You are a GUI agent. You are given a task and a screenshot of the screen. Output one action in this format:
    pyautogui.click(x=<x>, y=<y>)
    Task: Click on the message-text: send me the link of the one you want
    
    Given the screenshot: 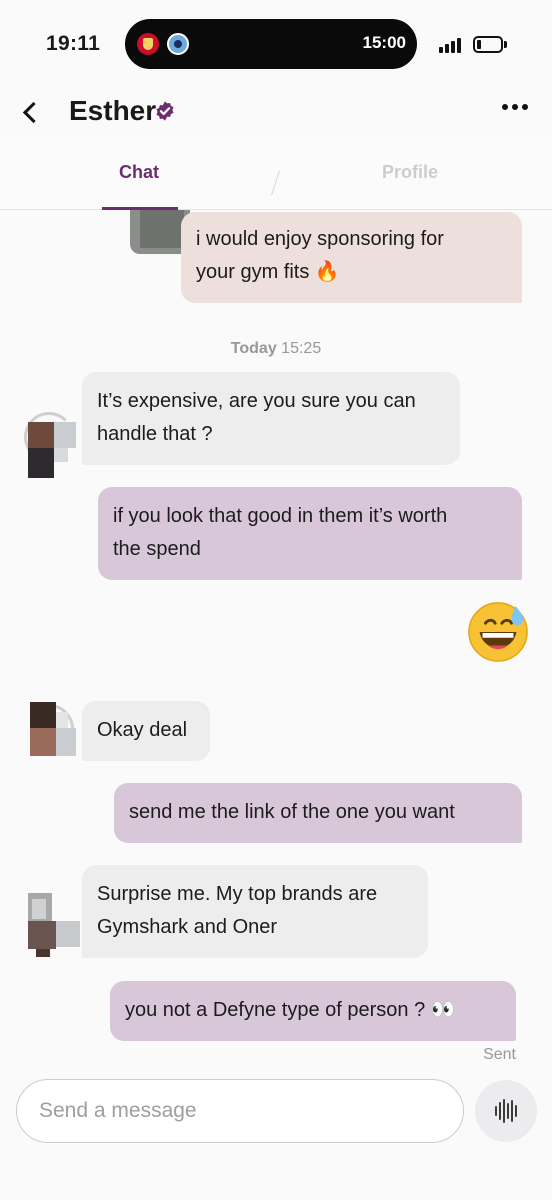 What is the action you would take?
    pyautogui.click(x=292, y=812)
    